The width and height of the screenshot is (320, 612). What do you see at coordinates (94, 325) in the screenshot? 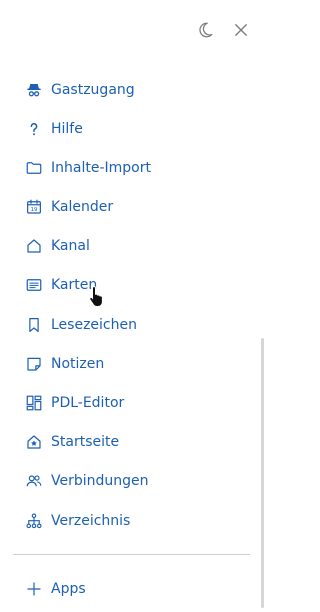
I see `sidebar-item-label: Lesezeichen` at bounding box center [94, 325].